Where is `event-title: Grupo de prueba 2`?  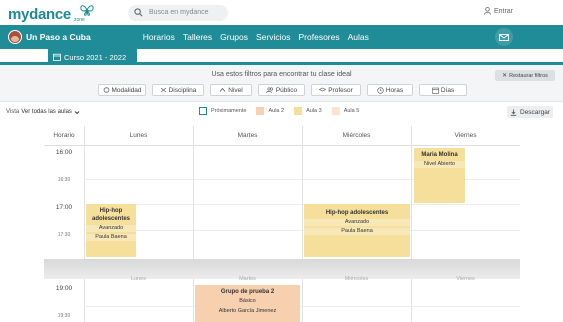
event-title: Grupo de prueba 2 is located at coordinates (247, 292).